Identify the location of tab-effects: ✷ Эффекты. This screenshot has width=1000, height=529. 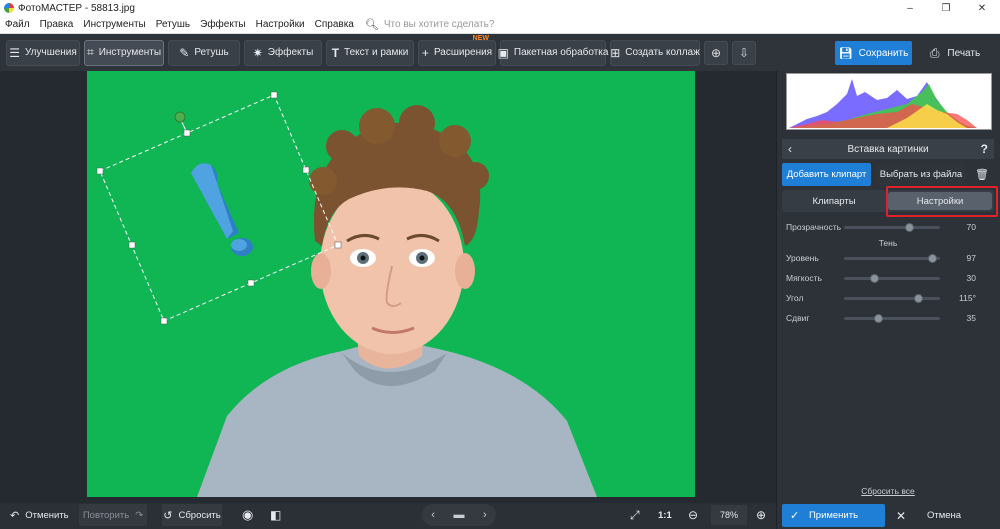
(283, 52).